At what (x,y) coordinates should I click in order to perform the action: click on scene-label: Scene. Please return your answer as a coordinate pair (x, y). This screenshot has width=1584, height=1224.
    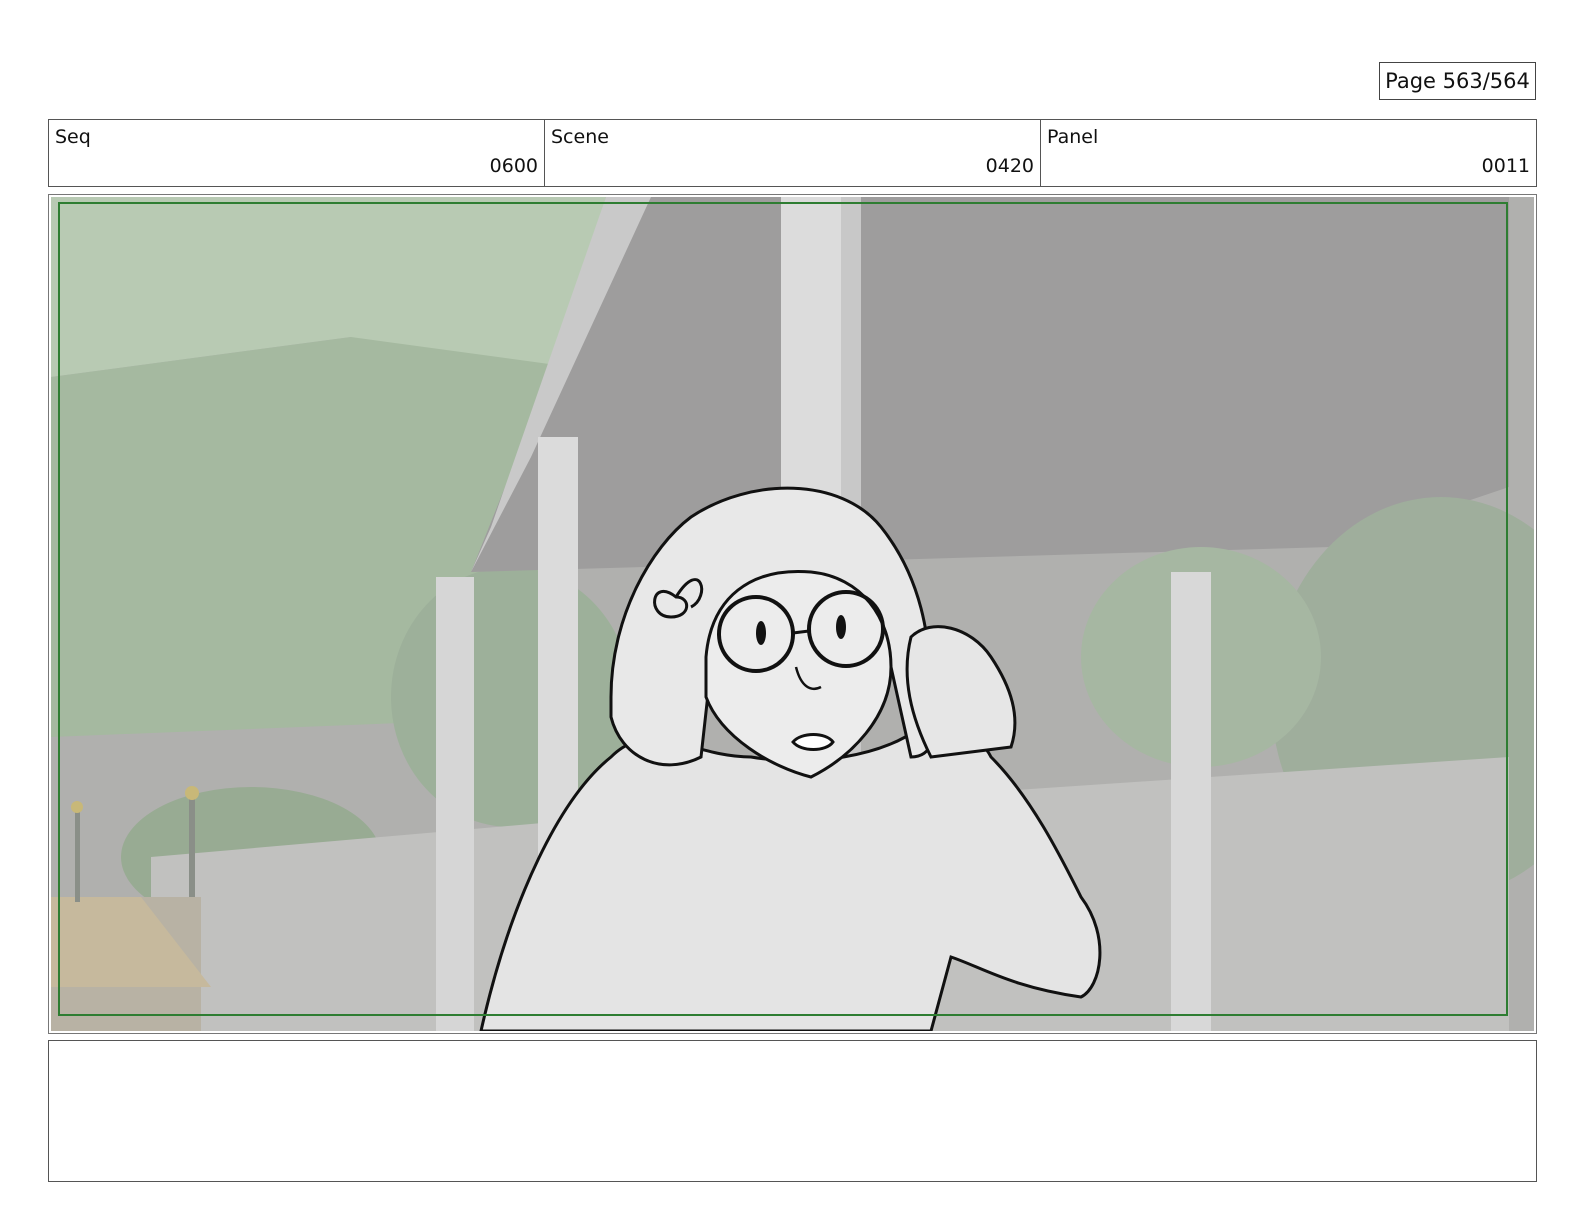
    Looking at the image, I should click on (580, 137).